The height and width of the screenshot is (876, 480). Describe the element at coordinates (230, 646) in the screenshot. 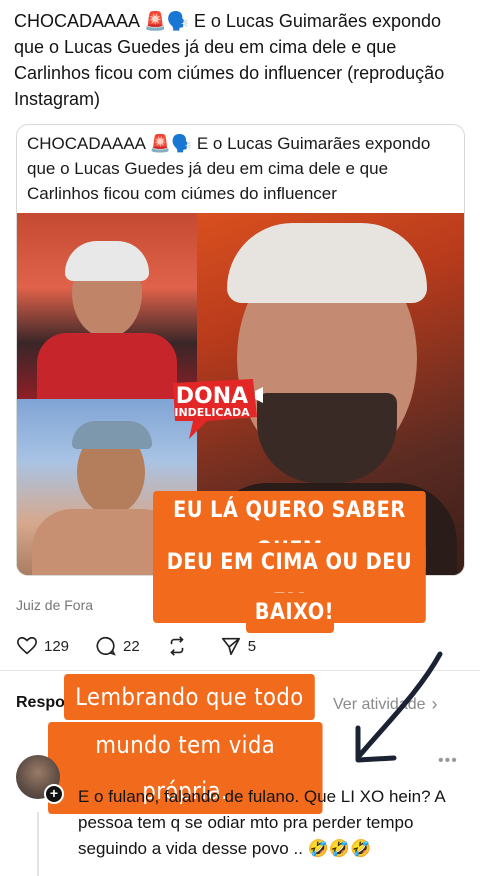

I see `share-icon` at that location.